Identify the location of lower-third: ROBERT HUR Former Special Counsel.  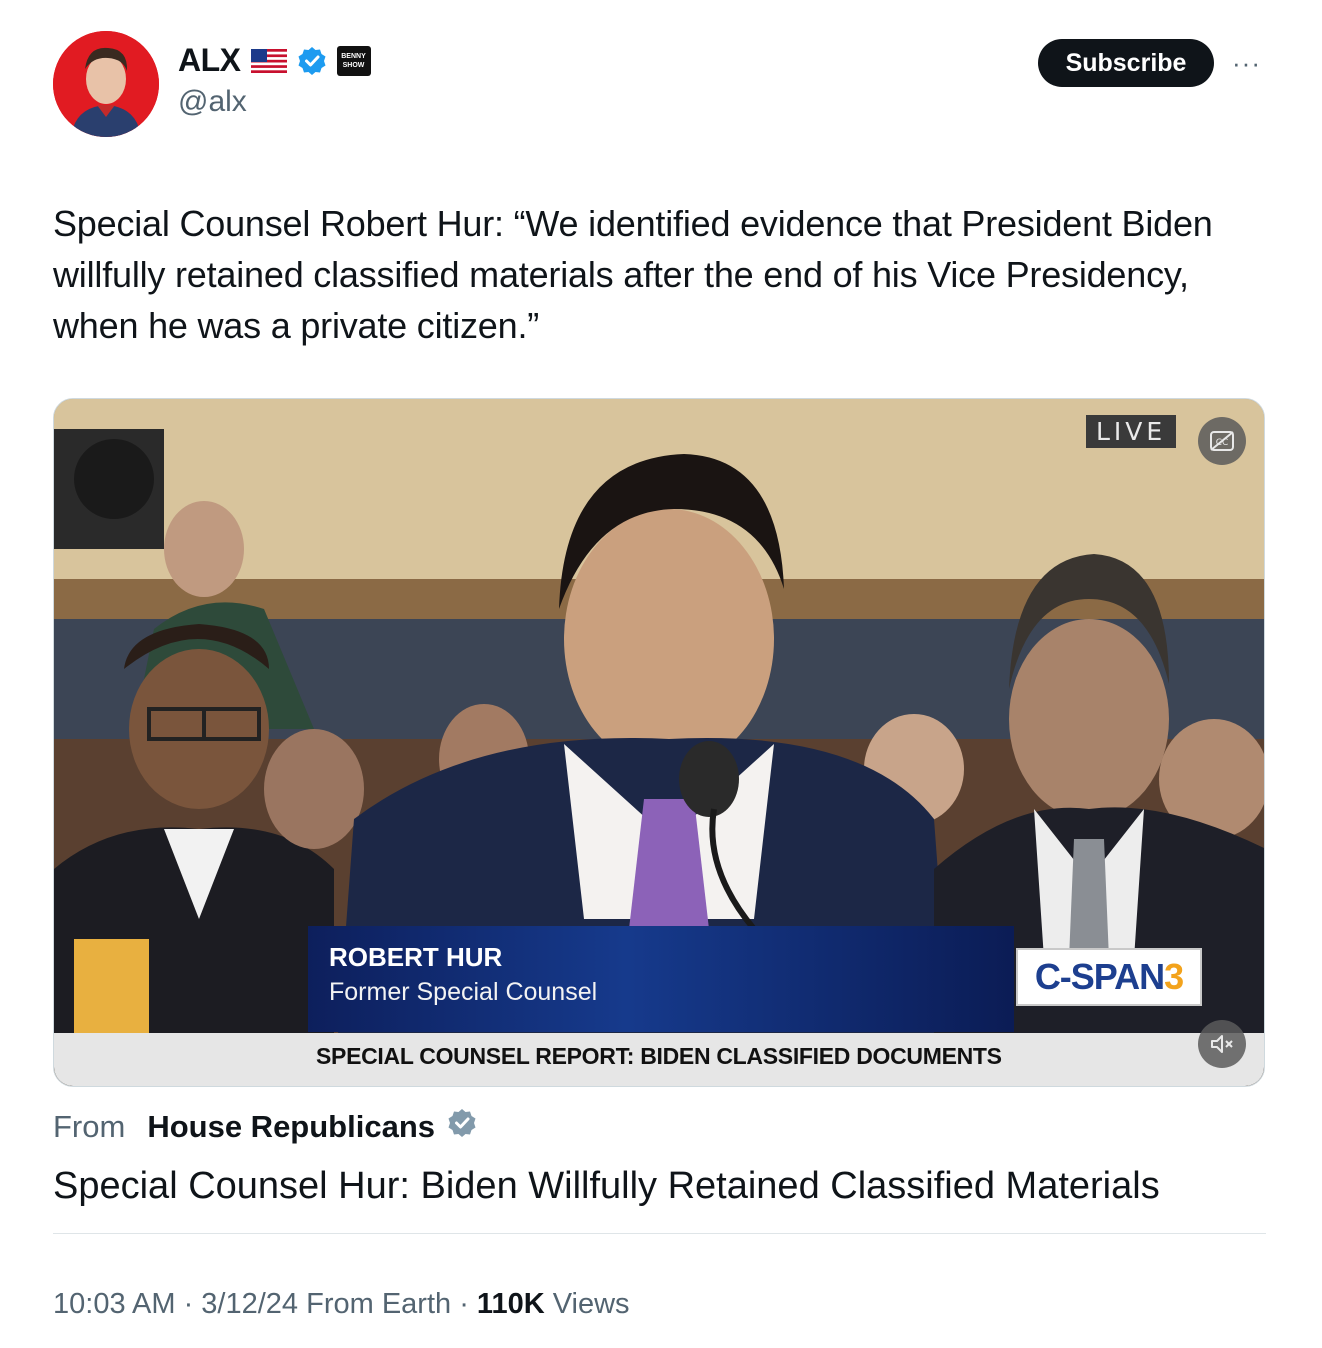
(661, 979).